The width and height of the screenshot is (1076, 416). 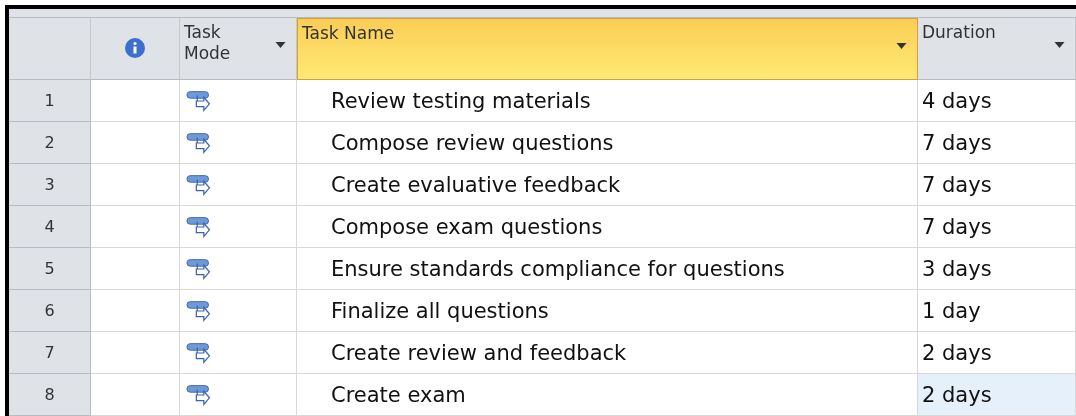 I want to click on table-cell: Compose review questions, so click(x=607, y=143).